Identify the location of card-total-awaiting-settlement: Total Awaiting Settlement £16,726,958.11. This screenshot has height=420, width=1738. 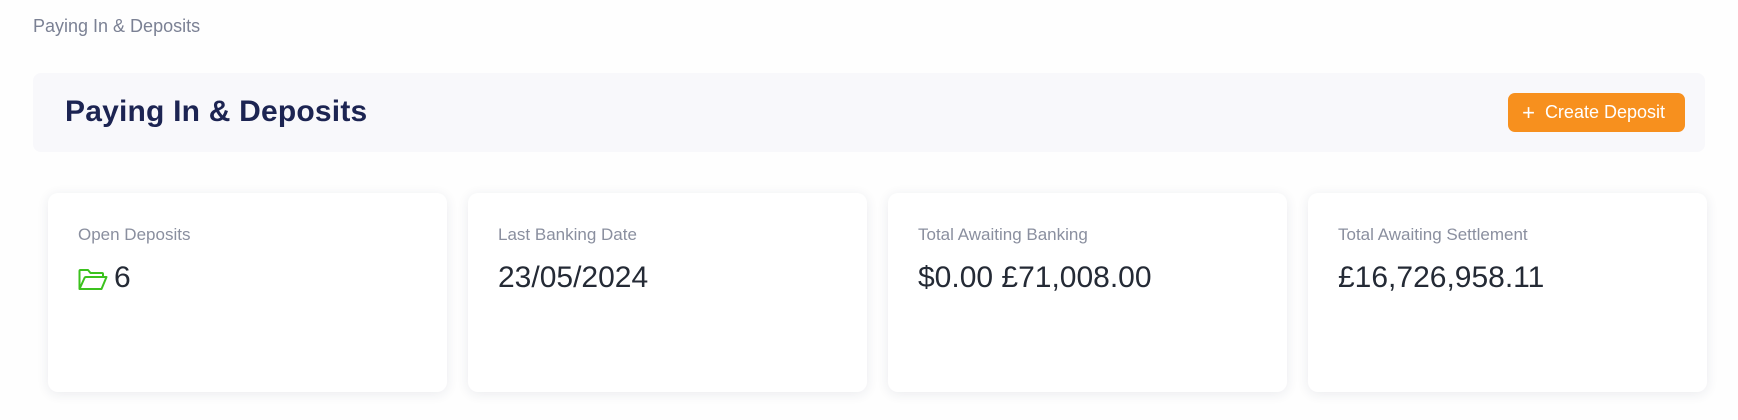
(1507, 292).